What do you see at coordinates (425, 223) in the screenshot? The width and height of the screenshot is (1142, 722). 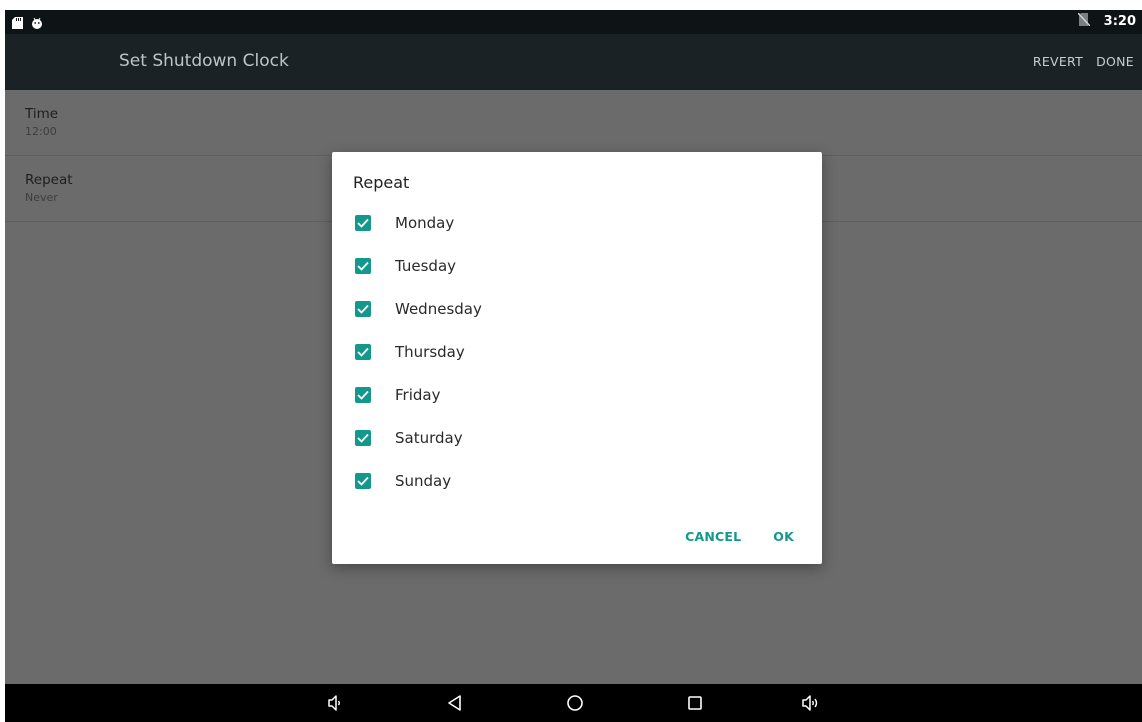 I see `option-label: Monday` at bounding box center [425, 223].